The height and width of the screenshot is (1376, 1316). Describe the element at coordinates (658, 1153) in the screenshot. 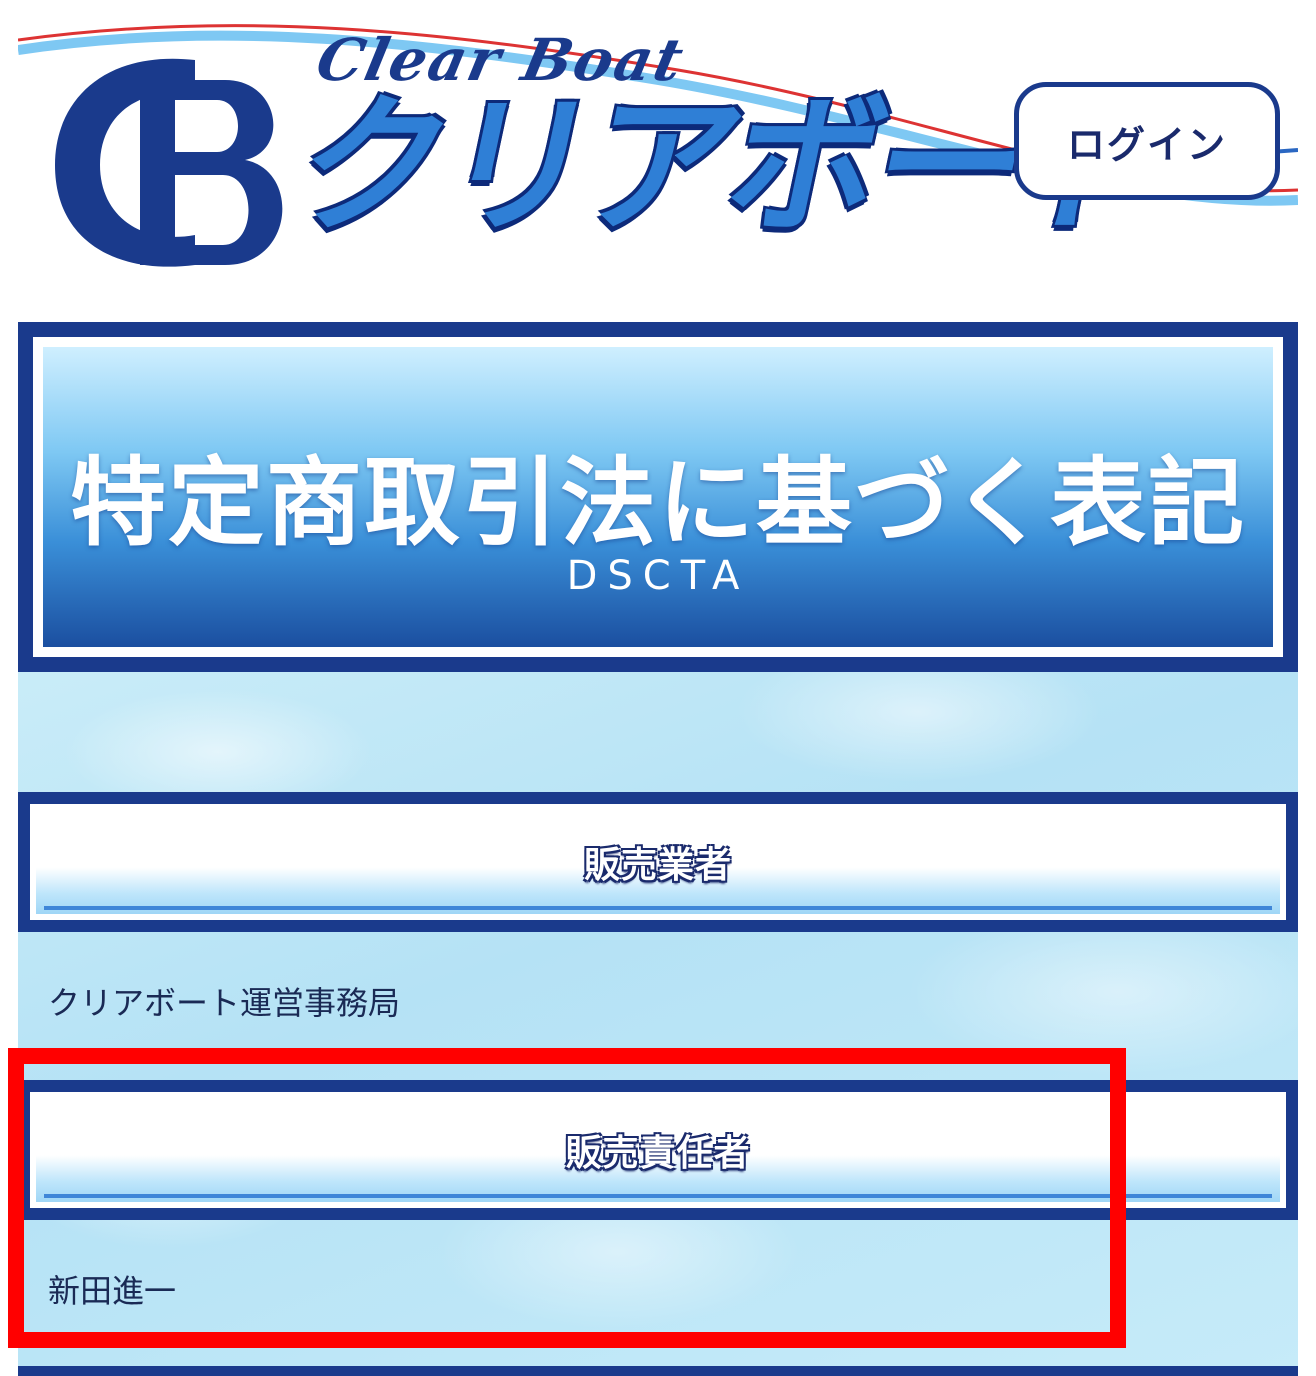

I see `section-heading-responsible: 販売責任者` at that location.